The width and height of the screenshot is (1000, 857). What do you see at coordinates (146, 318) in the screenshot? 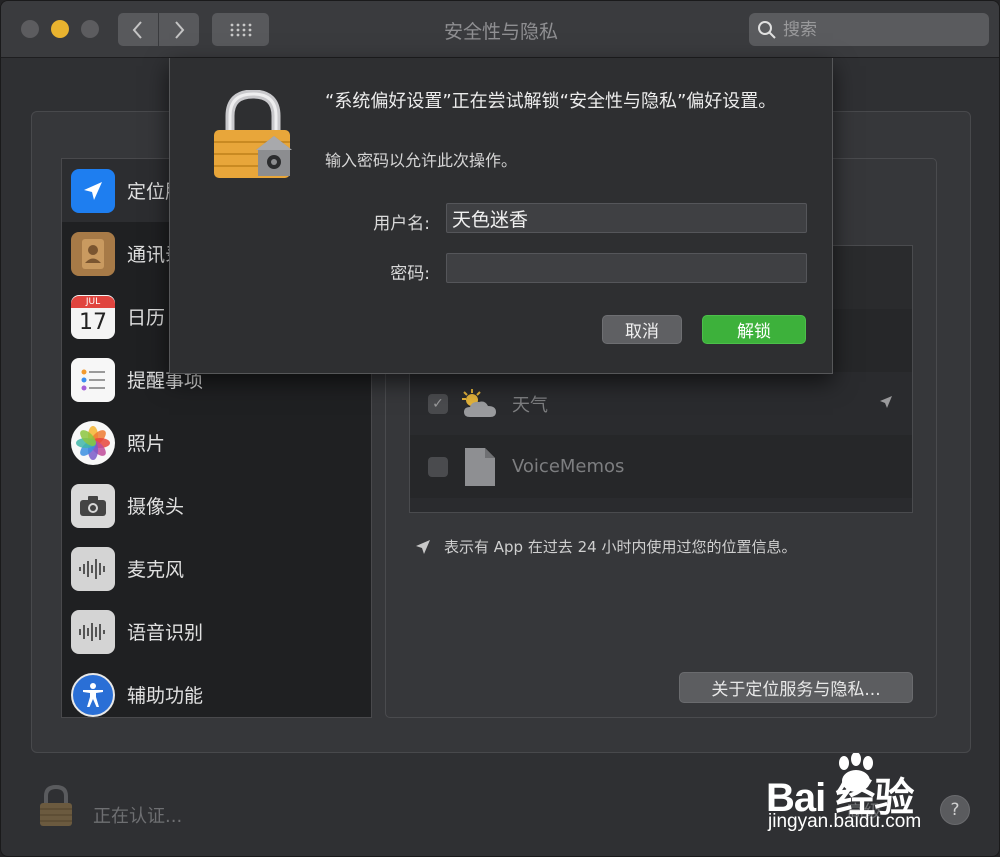
I see `sidebar-item-label: 日历` at bounding box center [146, 318].